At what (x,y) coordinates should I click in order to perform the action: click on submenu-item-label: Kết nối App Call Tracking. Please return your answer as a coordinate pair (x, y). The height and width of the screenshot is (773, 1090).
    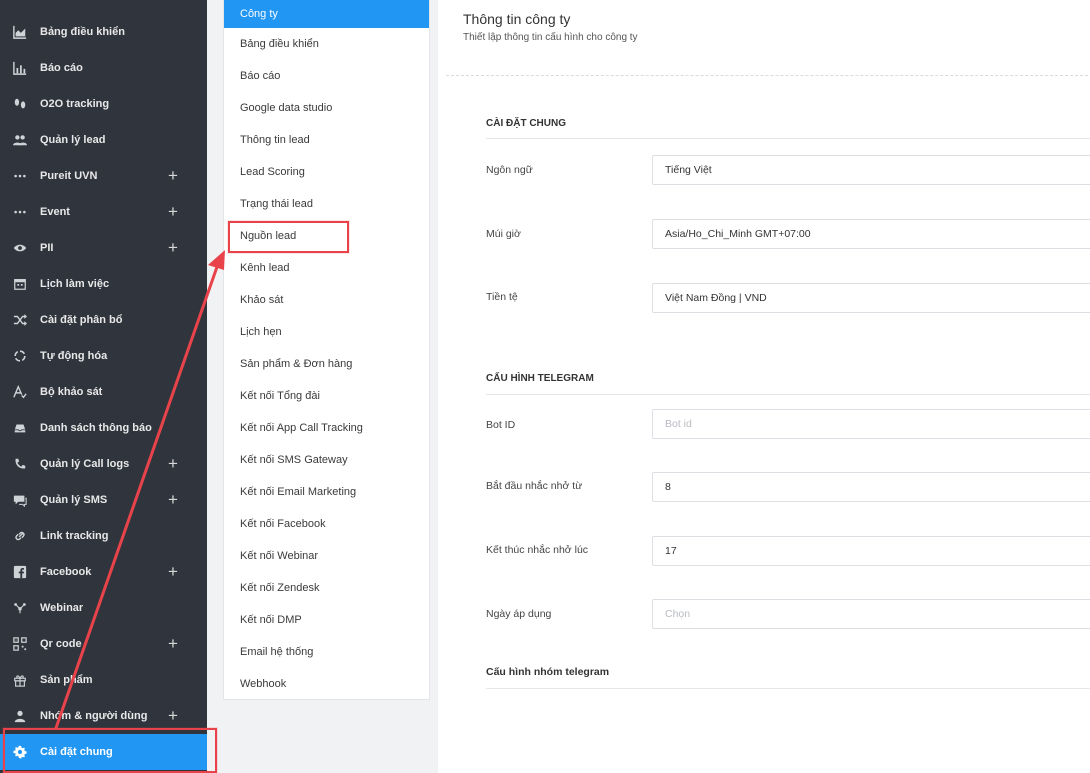
    Looking at the image, I should click on (301, 428).